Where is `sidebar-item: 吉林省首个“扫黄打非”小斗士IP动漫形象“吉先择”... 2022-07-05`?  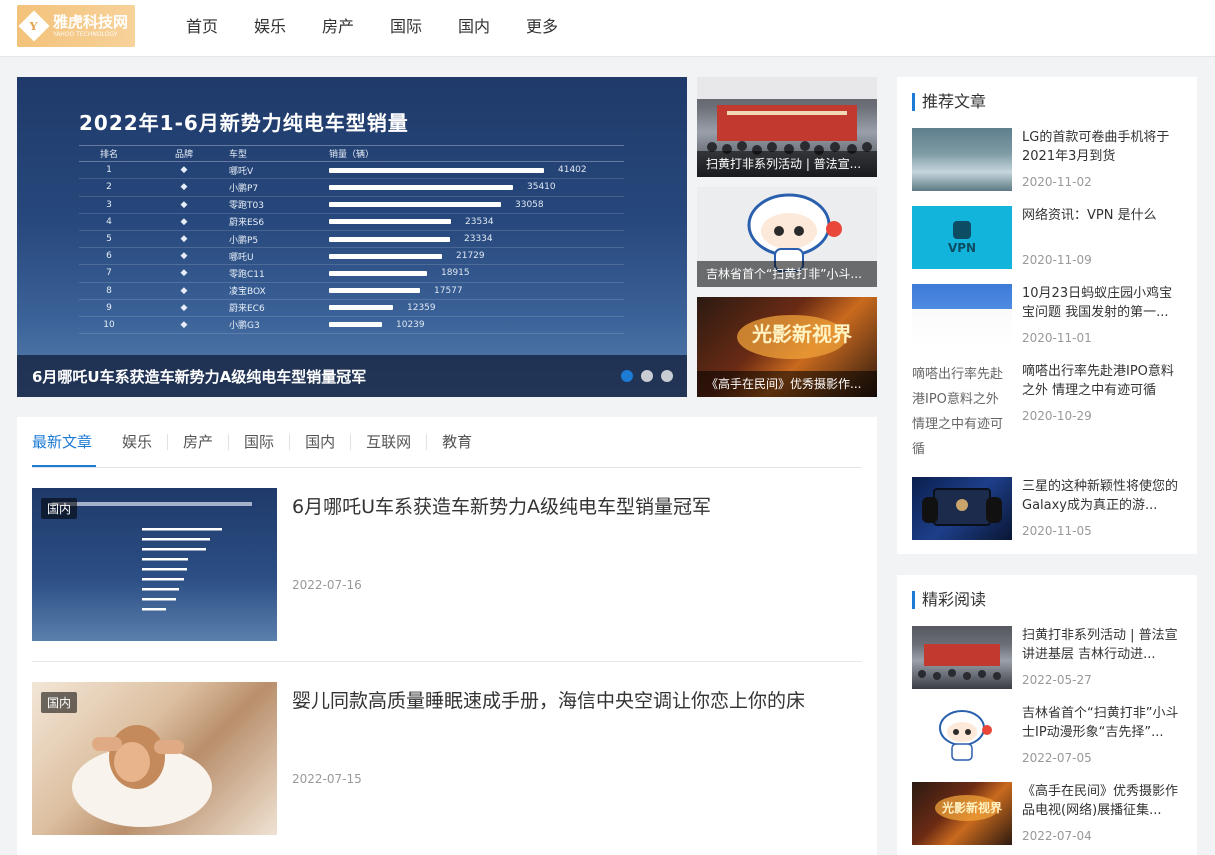
sidebar-item: 吉林省首个“扫黄打非”小斗士IP动漫形象“吉先择”... 2022-07-05 is located at coordinates (1049, 735).